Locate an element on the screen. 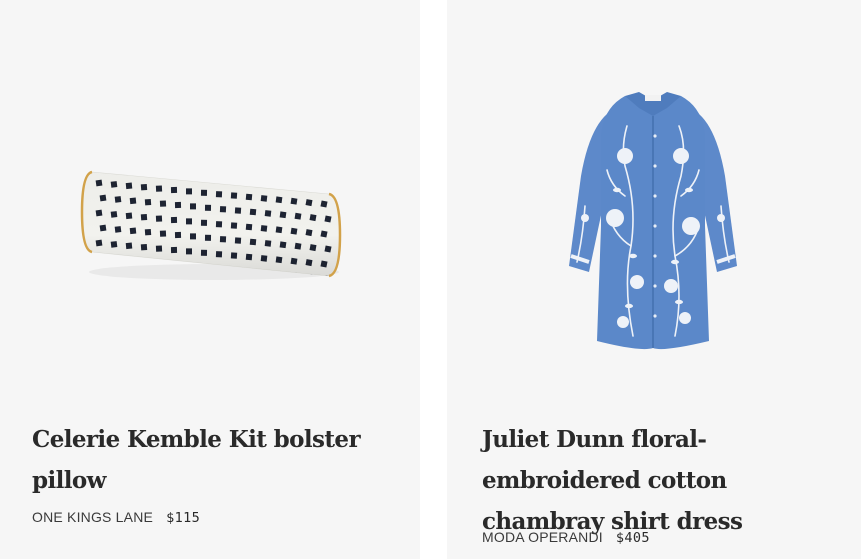 Image resolution: width=861 pixels, height=559 pixels. product-title: Celerie Kemble Kit bolster pillow is located at coordinates (222, 460).